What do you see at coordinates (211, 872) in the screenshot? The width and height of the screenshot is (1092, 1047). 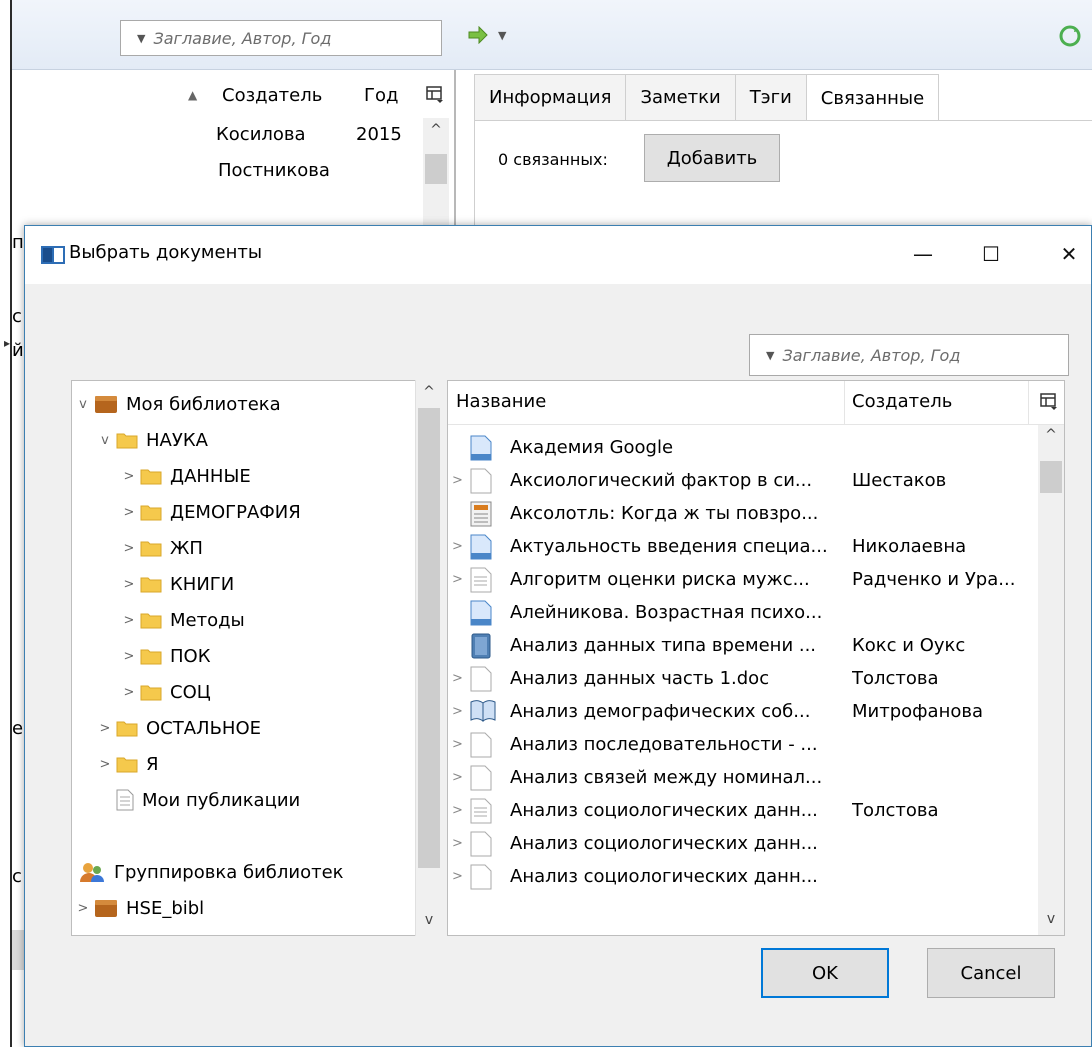 I see `tree-item-group-libraries: Группировка библиотек` at bounding box center [211, 872].